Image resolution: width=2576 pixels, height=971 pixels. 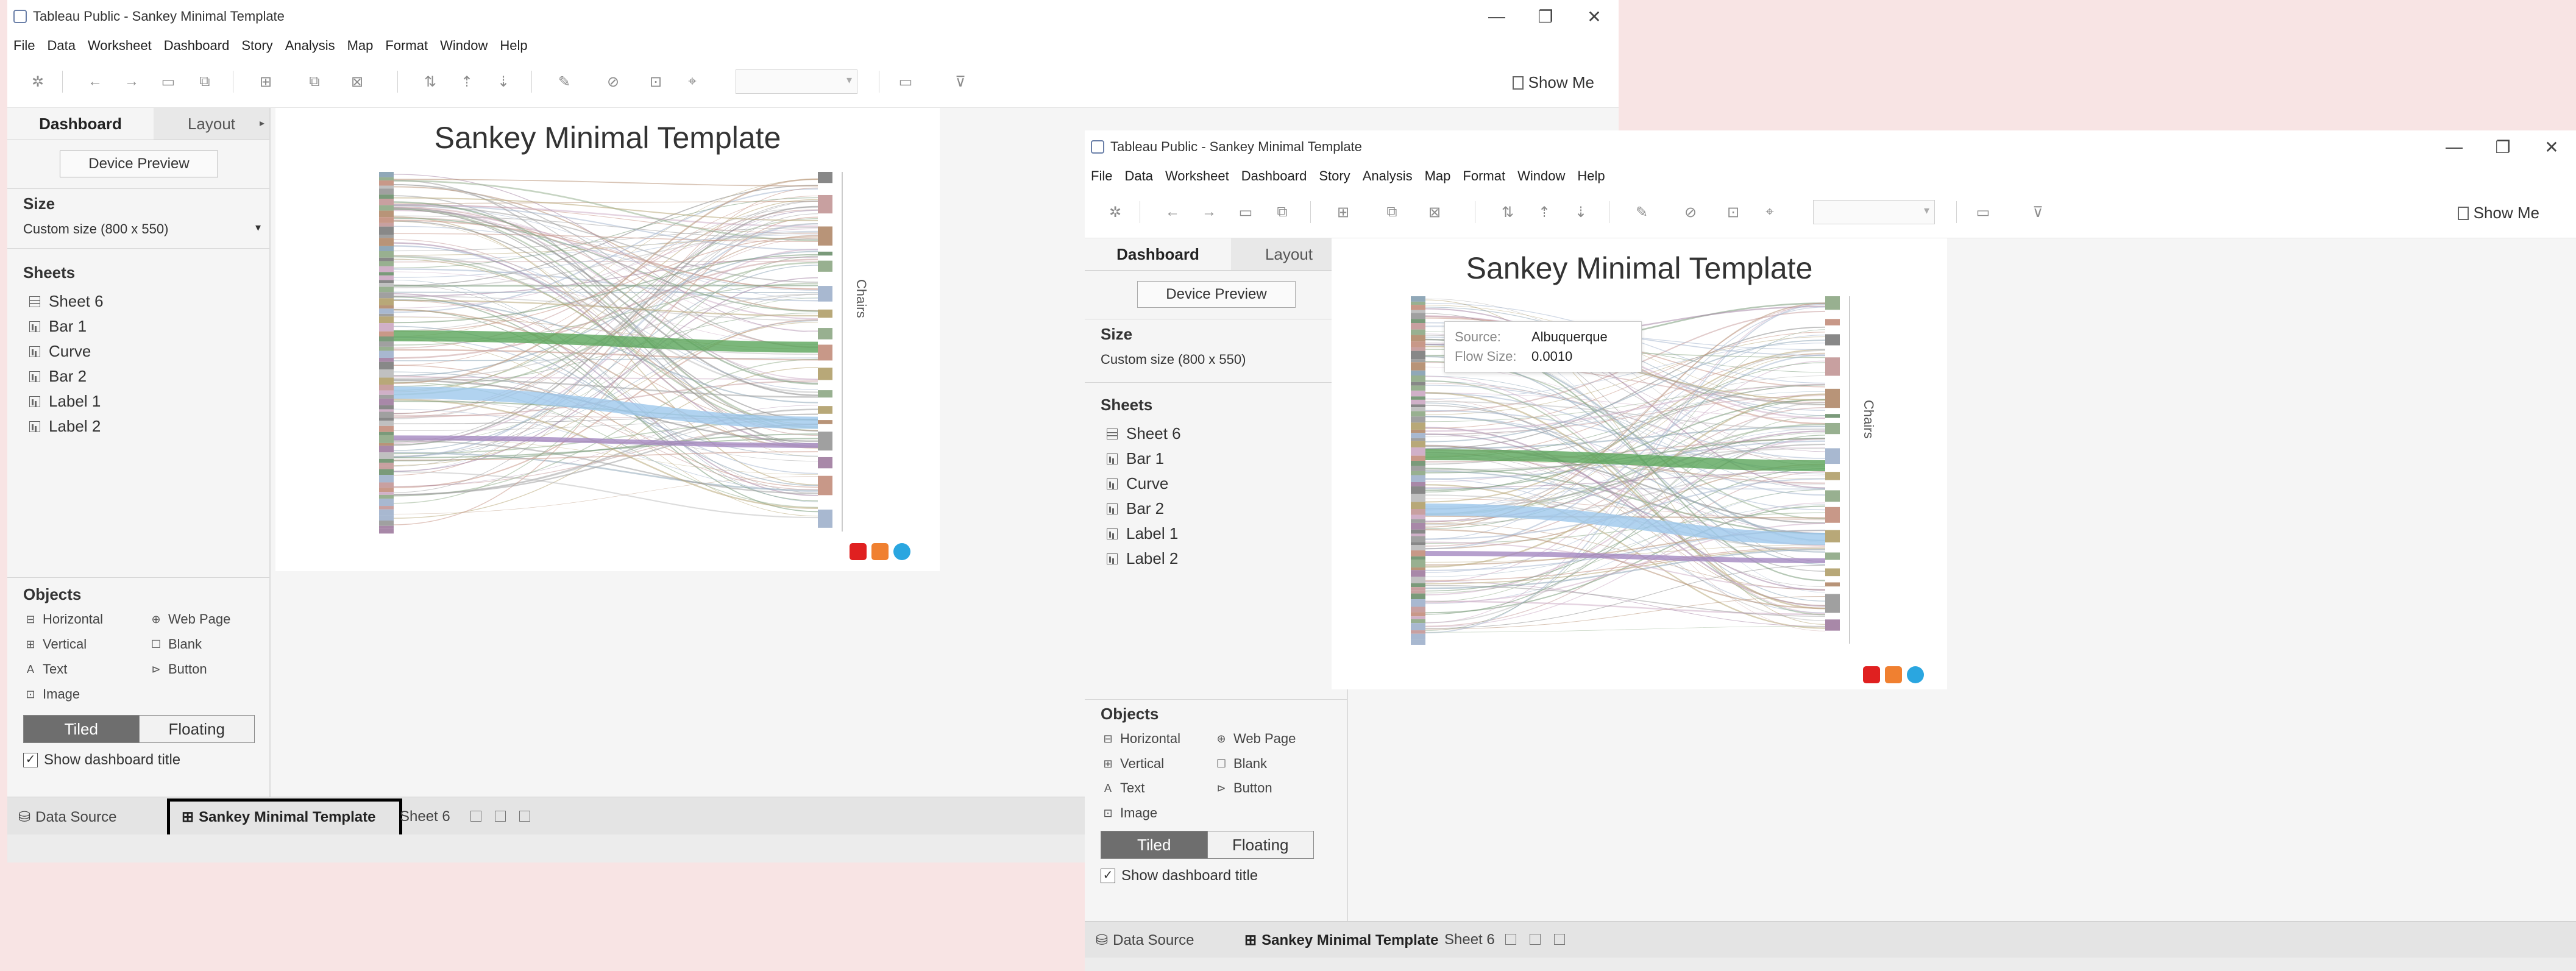 I want to click on sheet-item-label-1: Label 1, so click(x=1143, y=533).